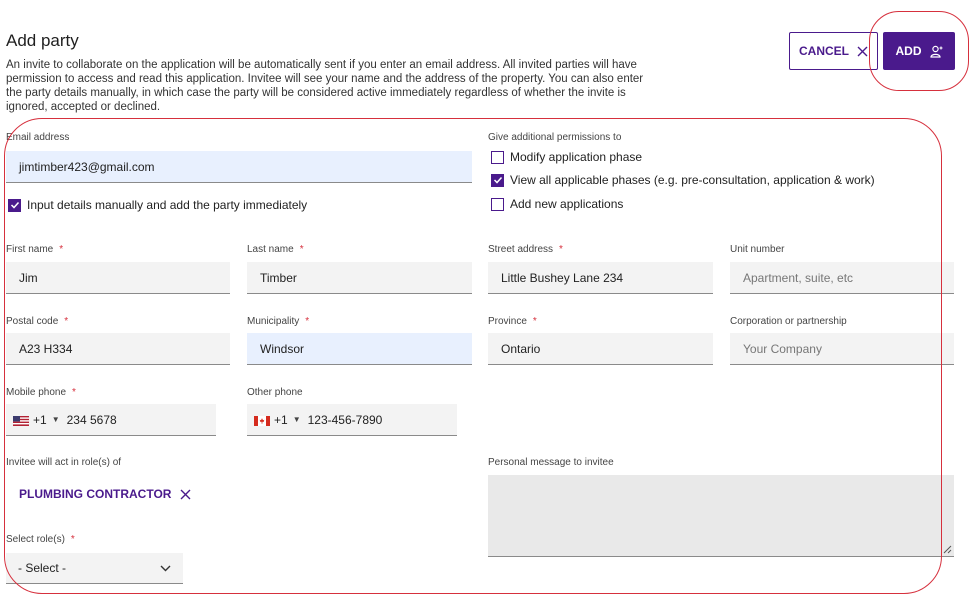 The image size is (975, 597). What do you see at coordinates (28, 277) in the screenshot?
I see `first-name-value: Jim` at bounding box center [28, 277].